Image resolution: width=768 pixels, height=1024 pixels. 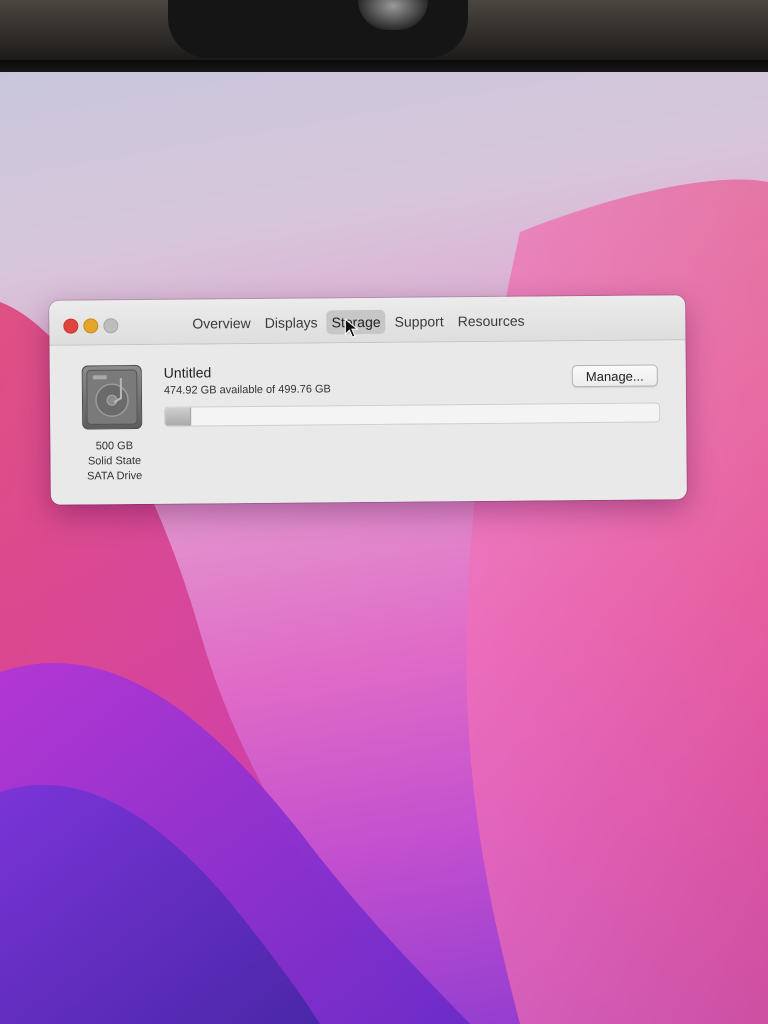 I want to click on tab-overview: Overview, so click(x=221, y=323).